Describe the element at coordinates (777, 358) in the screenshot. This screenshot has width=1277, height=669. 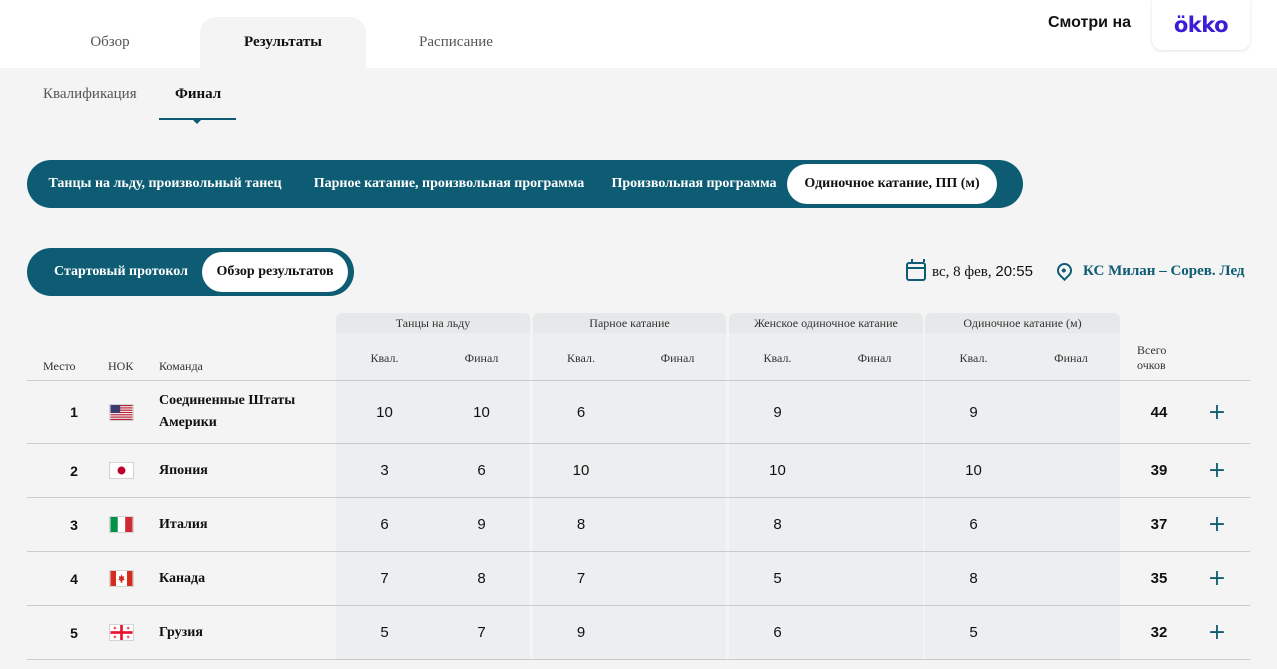
I see `header-women-qual: Квал.` at that location.